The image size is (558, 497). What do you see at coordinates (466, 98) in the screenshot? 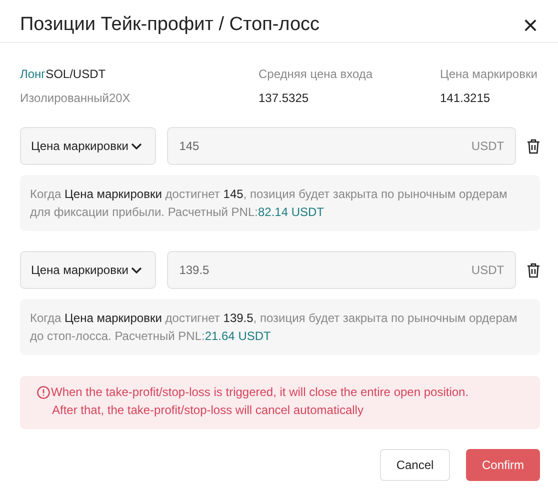
I see `info-value: 141.3215` at bounding box center [466, 98].